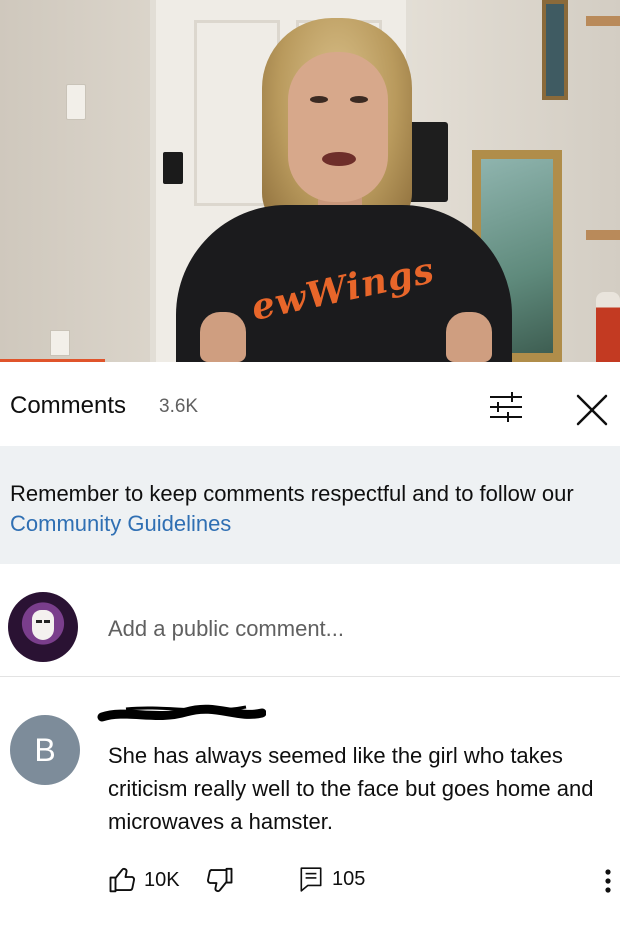 The height and width of the screenshot is (930, 620). I want to click on light-switch, so click(76, 102).